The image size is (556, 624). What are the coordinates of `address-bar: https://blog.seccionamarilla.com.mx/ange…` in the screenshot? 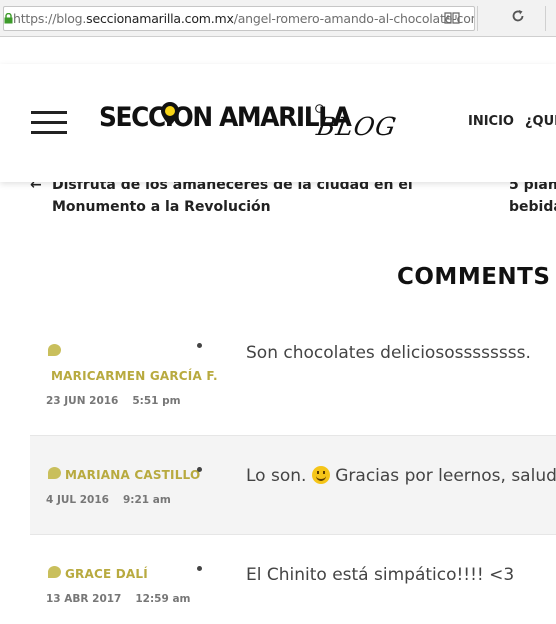 It's located at (239, 18).